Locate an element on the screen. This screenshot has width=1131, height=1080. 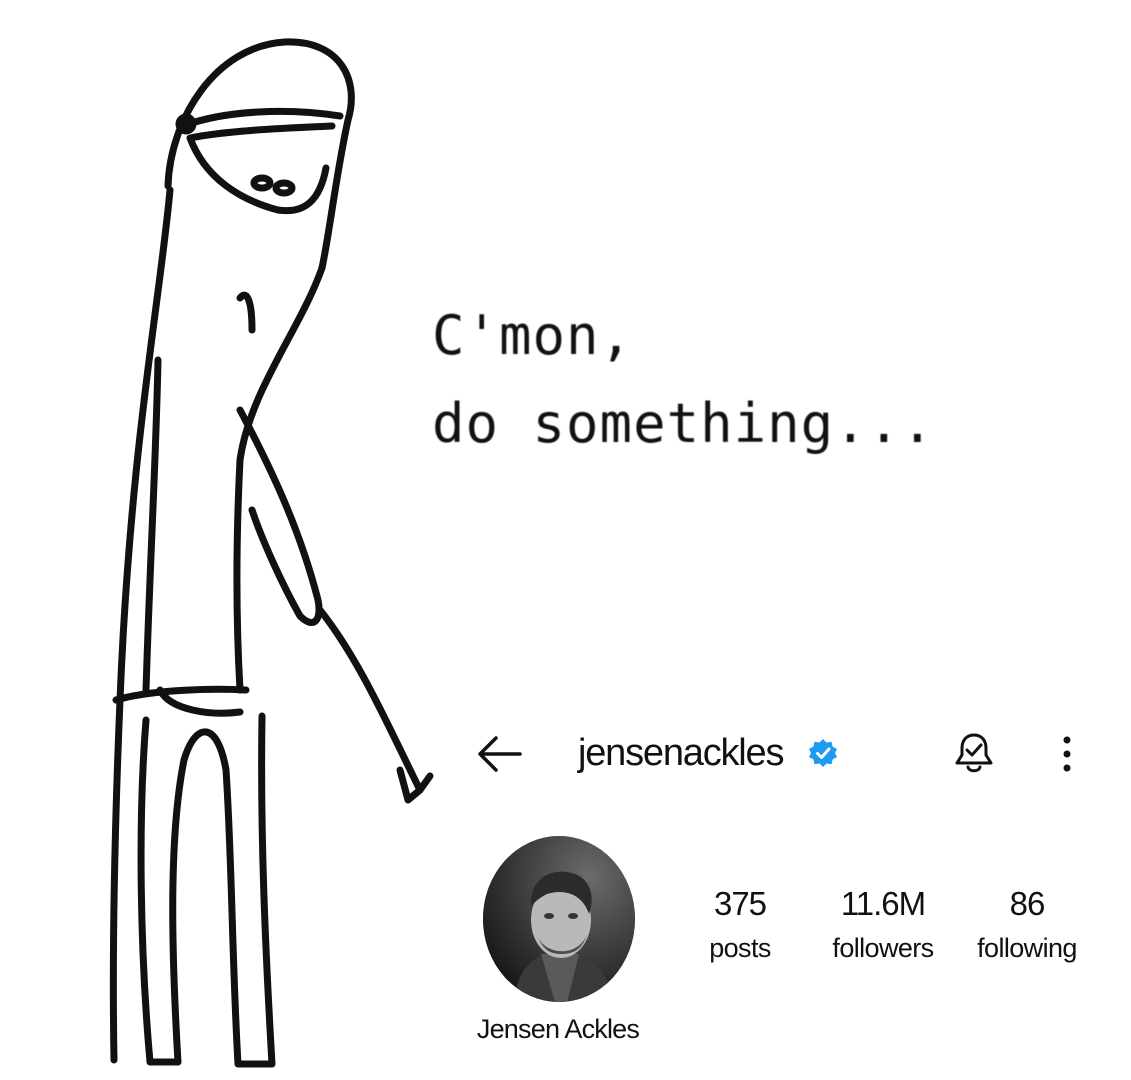
verified-badge-icon is located at coordinates (823, 753).